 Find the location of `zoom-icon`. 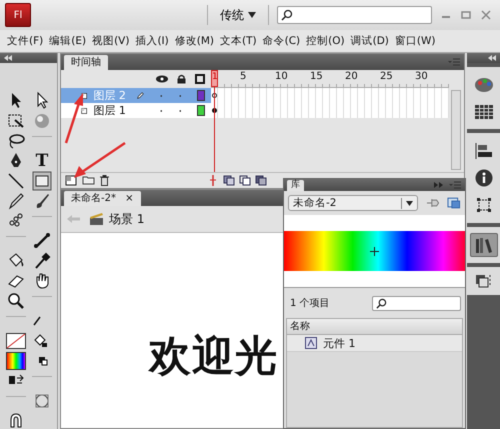

zoom-icon is located at coordinates (16, 301).